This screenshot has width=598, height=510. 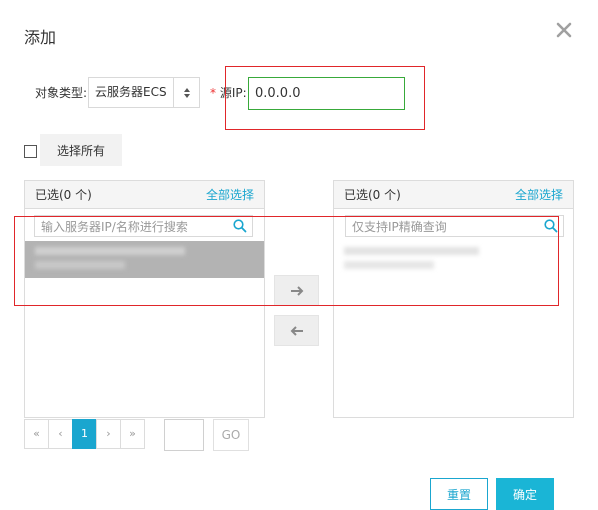 I want to click on object-type-label: 对象类型:, so click(x=61, y=93).